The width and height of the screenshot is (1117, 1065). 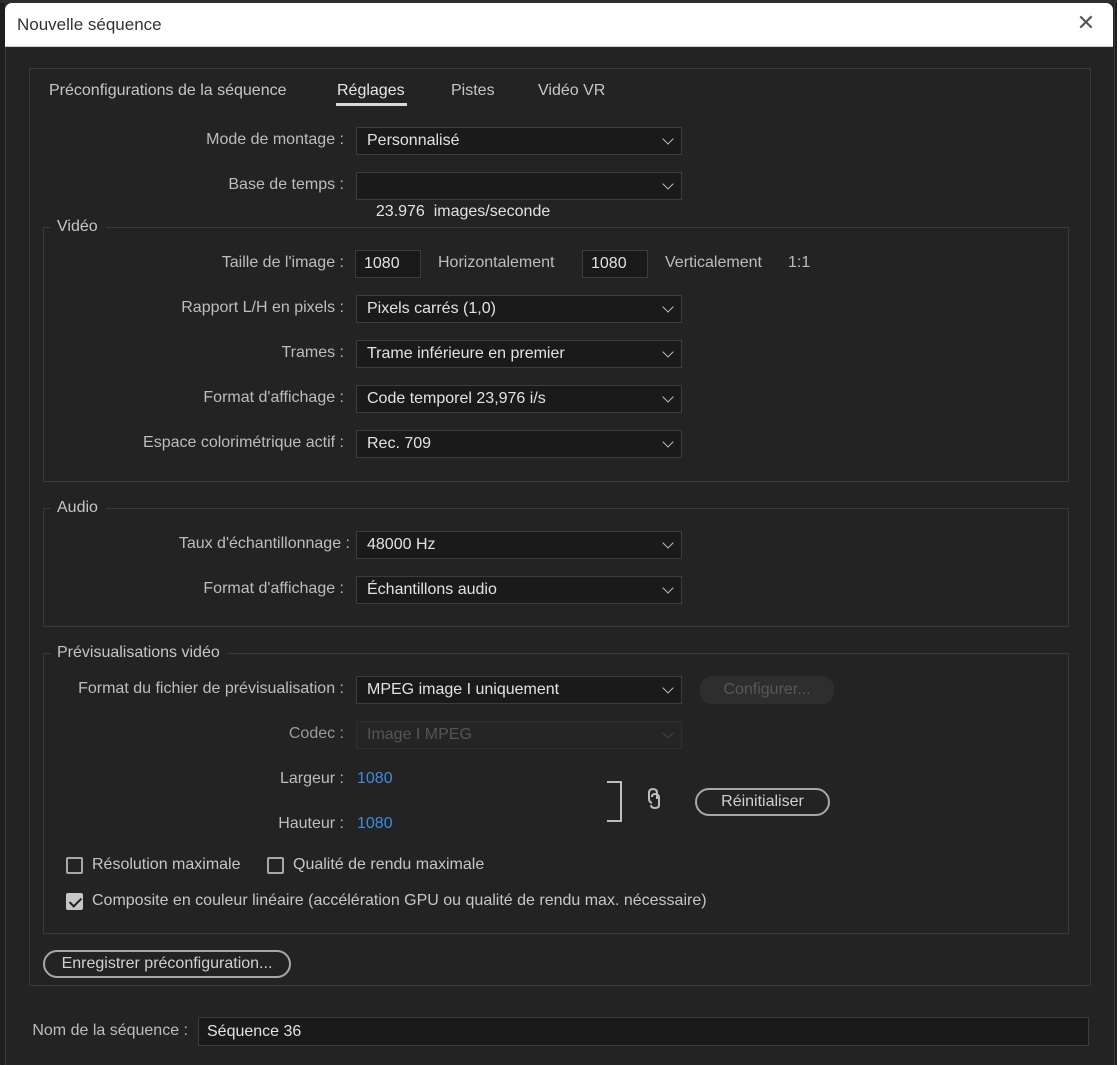 What do you see at coordinates (431, 308) in the screenshot?
I see `pixel-aspect-value: Pixels carrés (1,0)` at bounding box center [431, 308].